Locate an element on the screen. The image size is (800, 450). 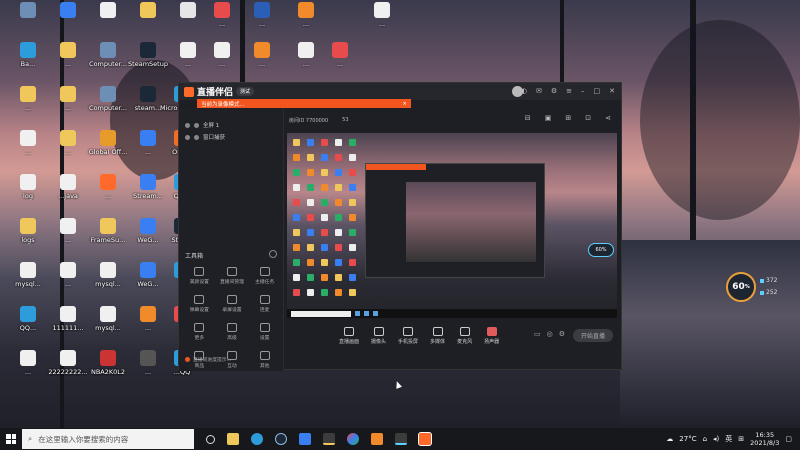
file-explorer-icon is located at coordinates (233, 439).